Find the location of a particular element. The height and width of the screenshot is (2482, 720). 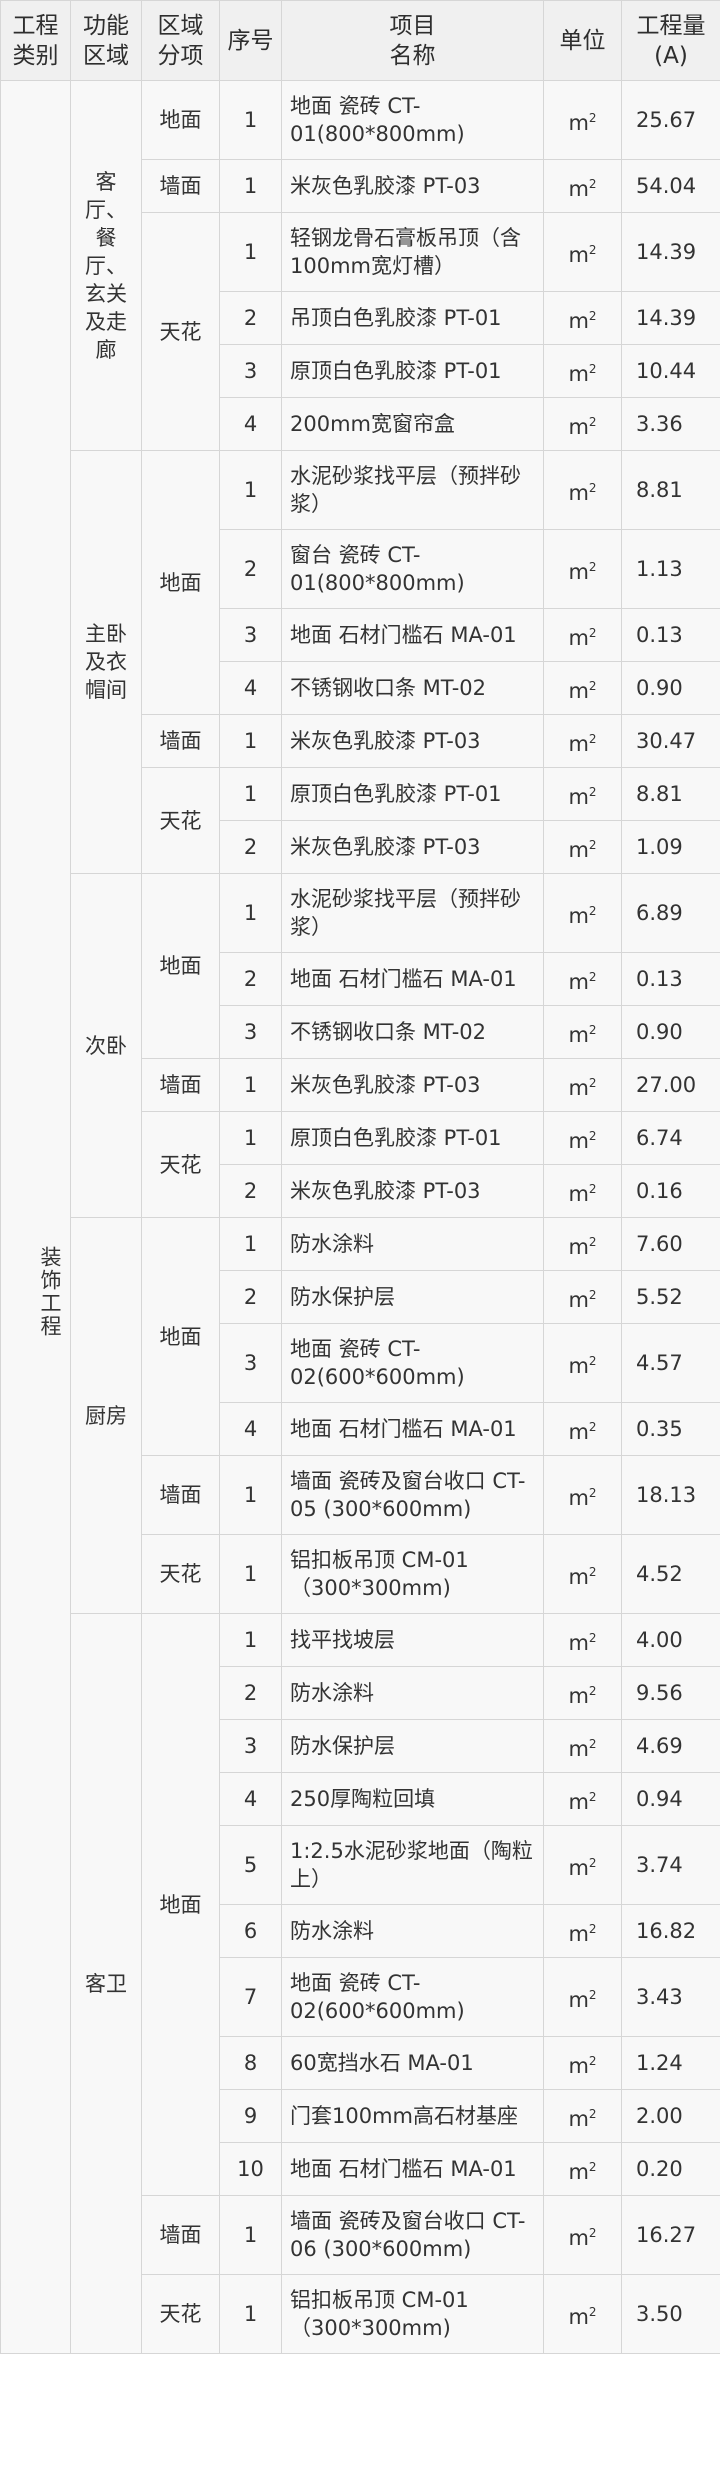

quantity-cell: 4.00 is located at coordinates (670, 1640).